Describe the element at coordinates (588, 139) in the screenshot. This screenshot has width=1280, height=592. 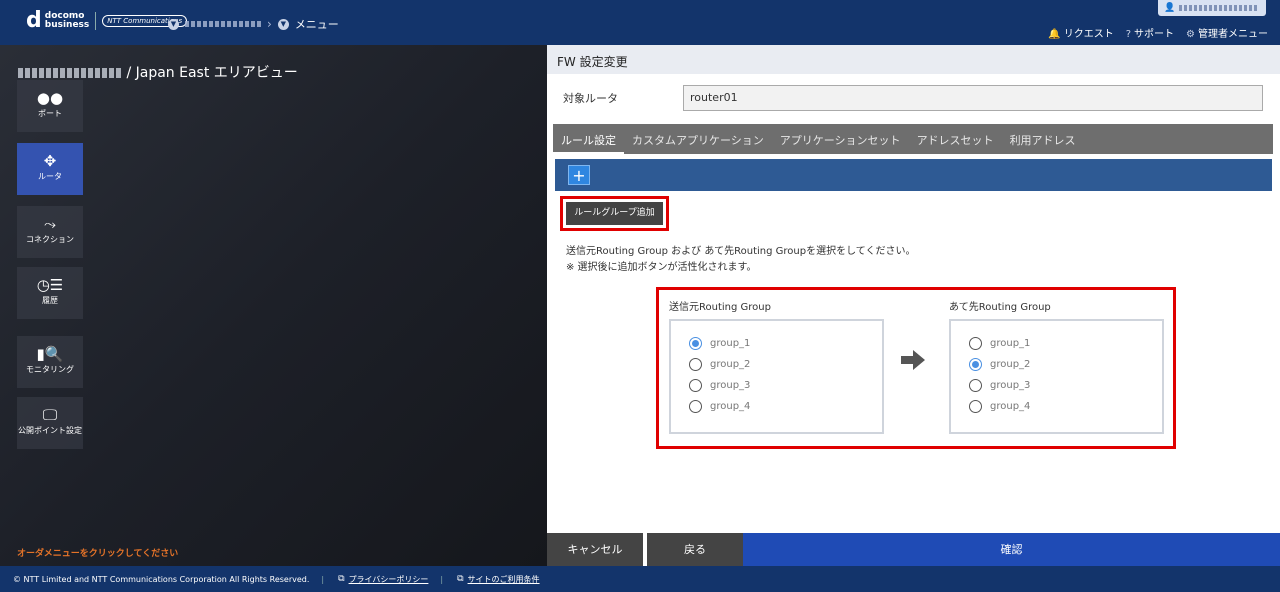
I see `tab-rule-settings: ルール設定` at that location.